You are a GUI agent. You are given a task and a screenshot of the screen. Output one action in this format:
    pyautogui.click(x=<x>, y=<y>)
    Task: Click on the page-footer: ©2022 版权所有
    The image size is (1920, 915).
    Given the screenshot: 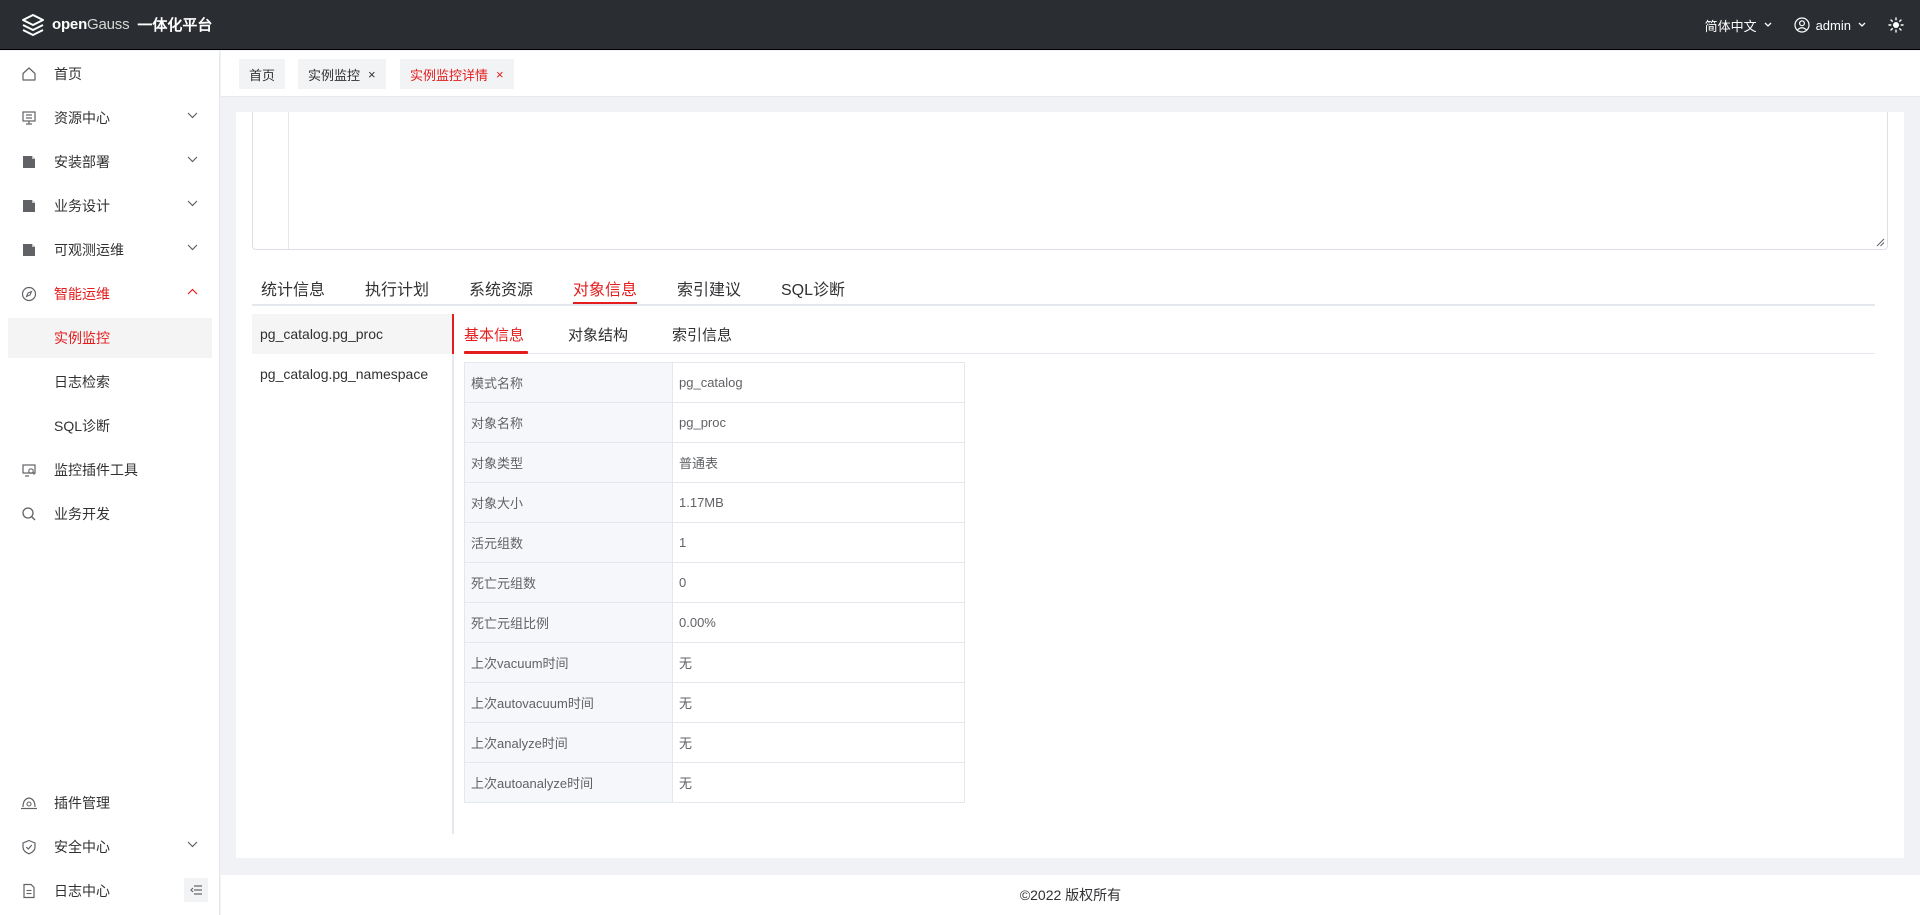 What is the action you would take?
    pyautogui.click(x=1070, y=895)
    